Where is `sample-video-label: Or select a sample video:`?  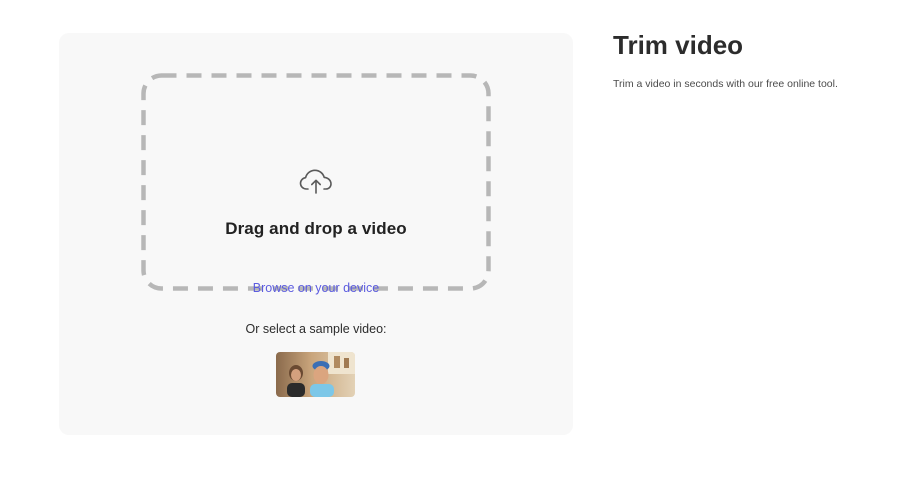 sample-video-label: Or select a sample video: is located at coordinates (316, 329).